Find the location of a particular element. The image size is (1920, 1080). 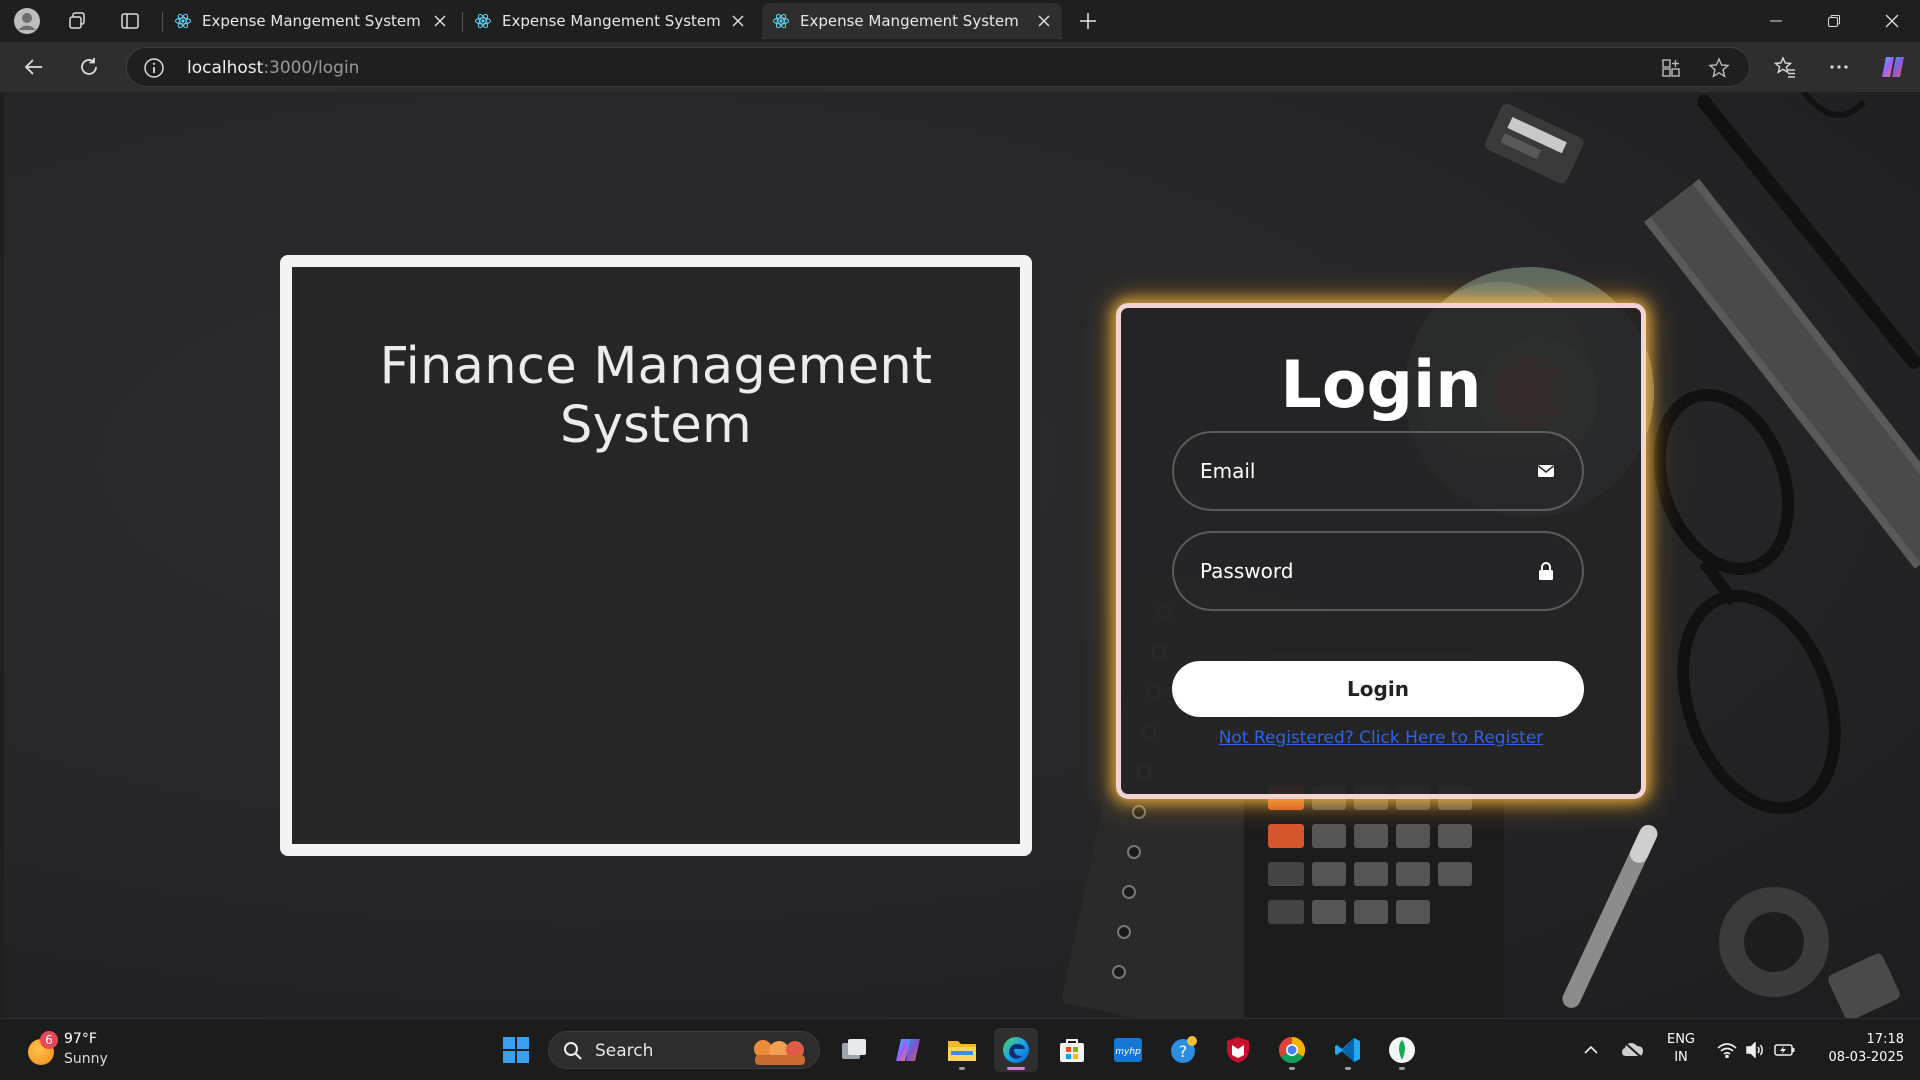

close-window-icon is located at coordinates (1892, 21).